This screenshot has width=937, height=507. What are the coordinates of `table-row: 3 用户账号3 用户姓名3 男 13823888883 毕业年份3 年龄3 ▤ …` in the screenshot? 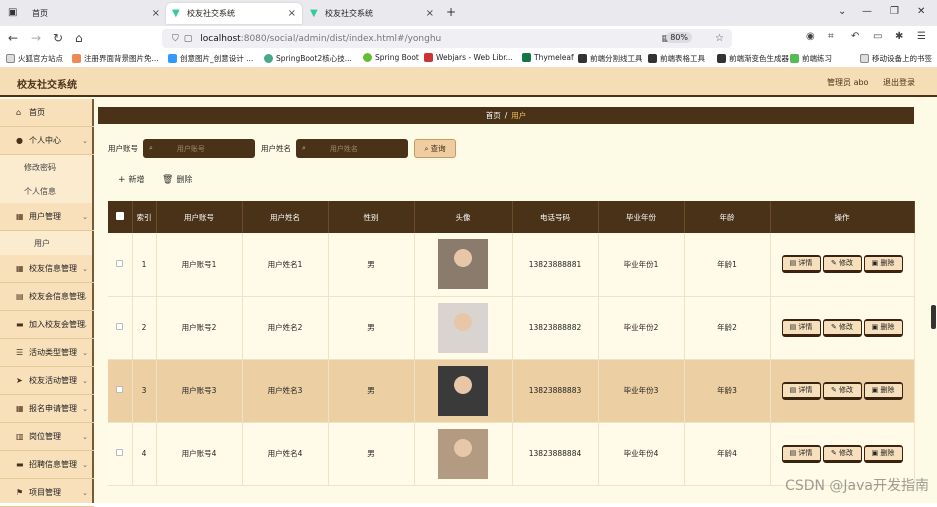 It's located at (511, 391).